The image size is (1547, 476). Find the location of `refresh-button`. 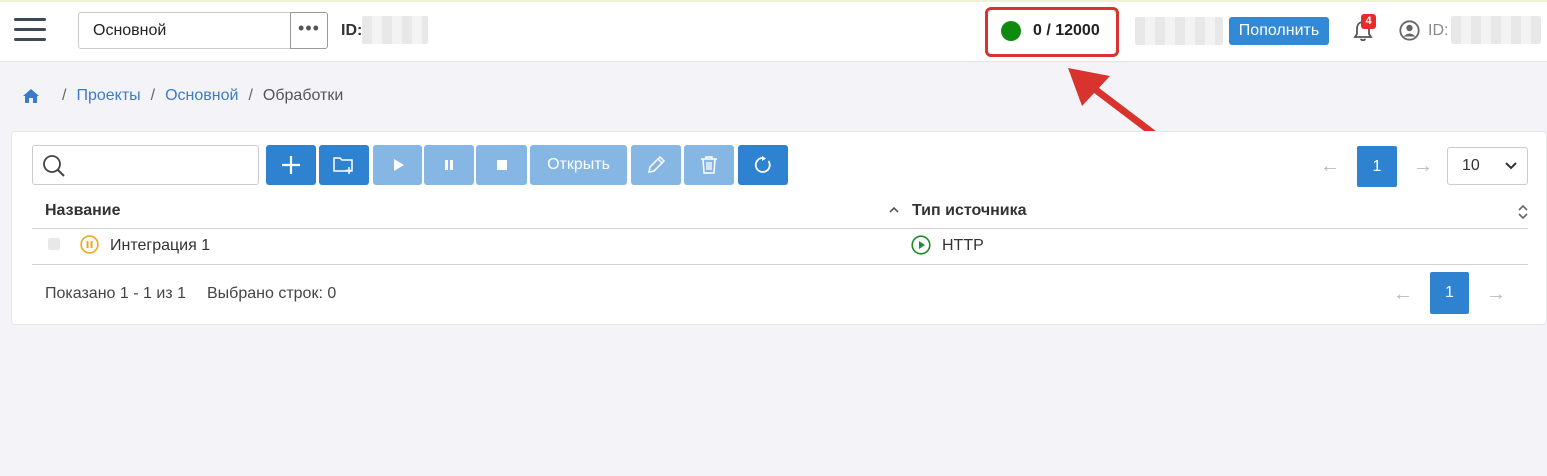

refresh-button is located at coordinates (763, 165).